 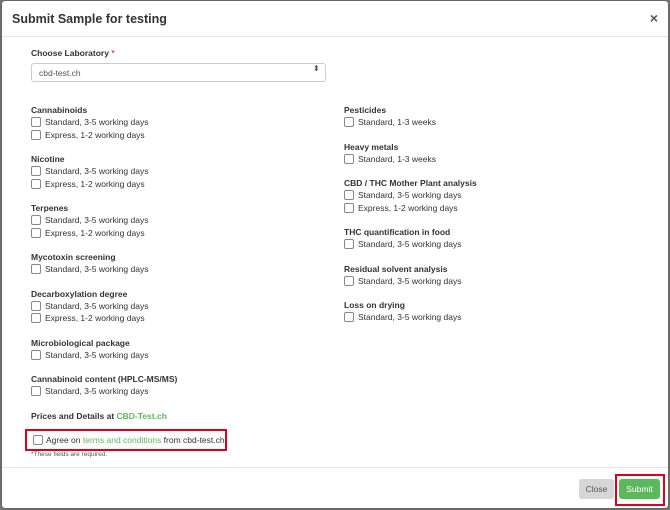 I want to click on agree-prefix: Agree on, so click(x=64, y=440).